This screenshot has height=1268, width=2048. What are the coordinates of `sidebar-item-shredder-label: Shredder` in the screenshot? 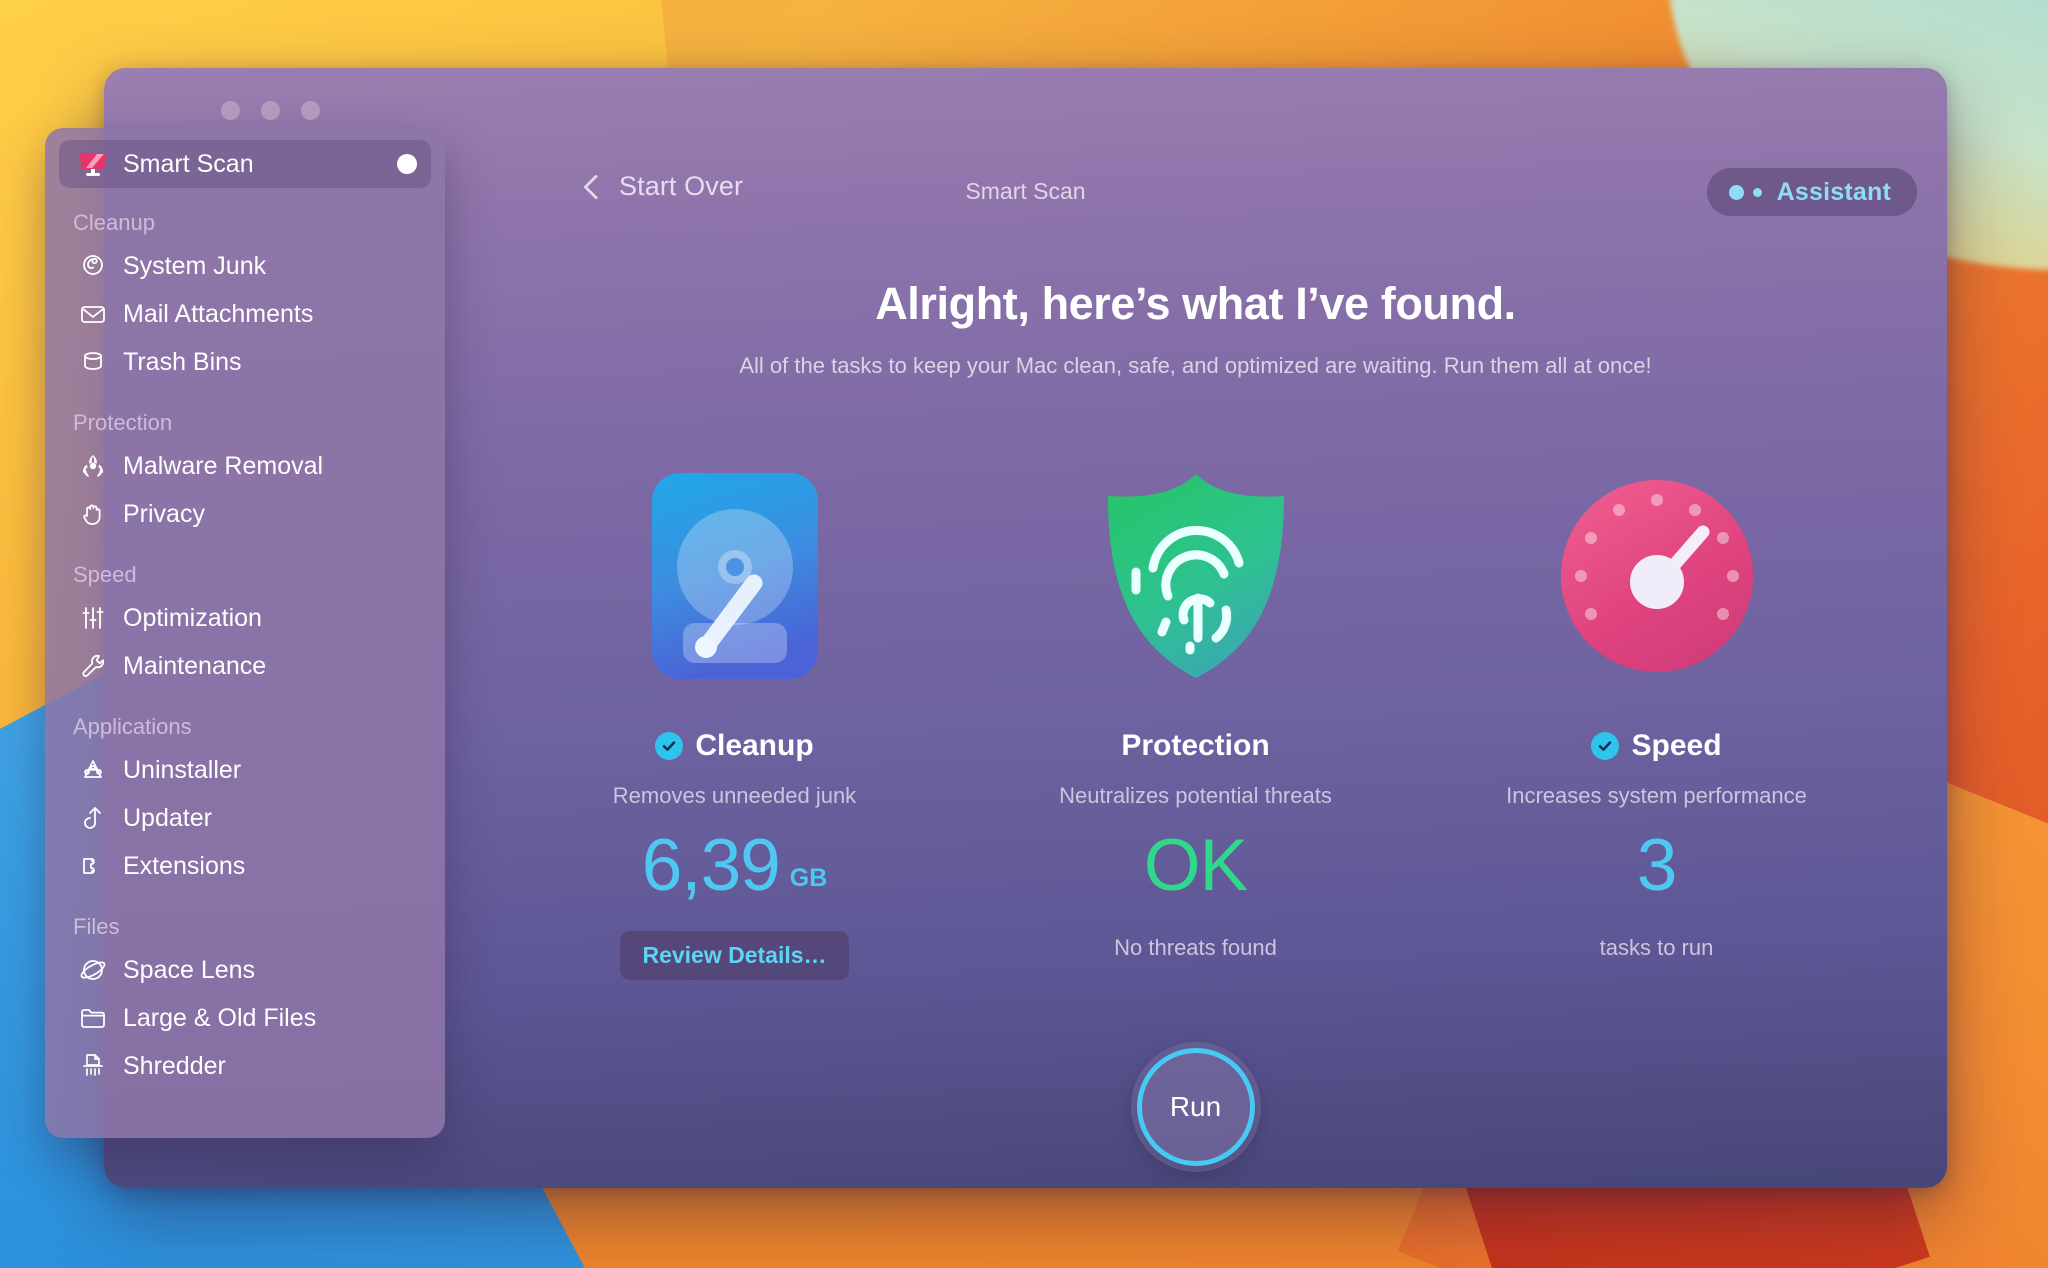 It's located at (174, 1065).